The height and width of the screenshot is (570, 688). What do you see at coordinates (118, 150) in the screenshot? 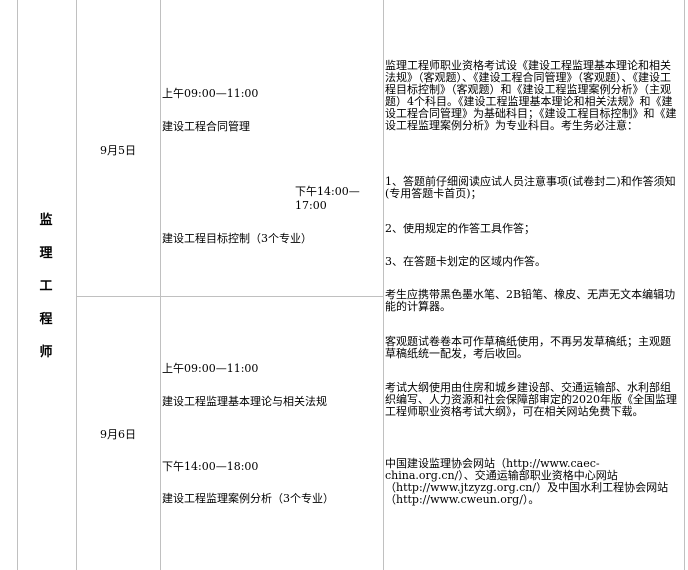
I see `date-sep-5: 9月5日` at bounding box center [118, 150].